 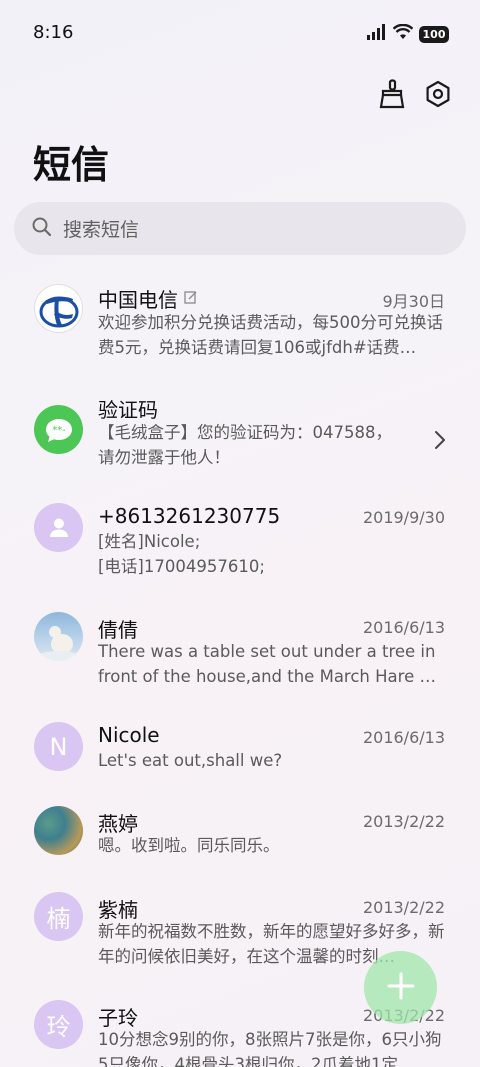 I want to click on message-date: 9月30日, so click(x=413, y=301).